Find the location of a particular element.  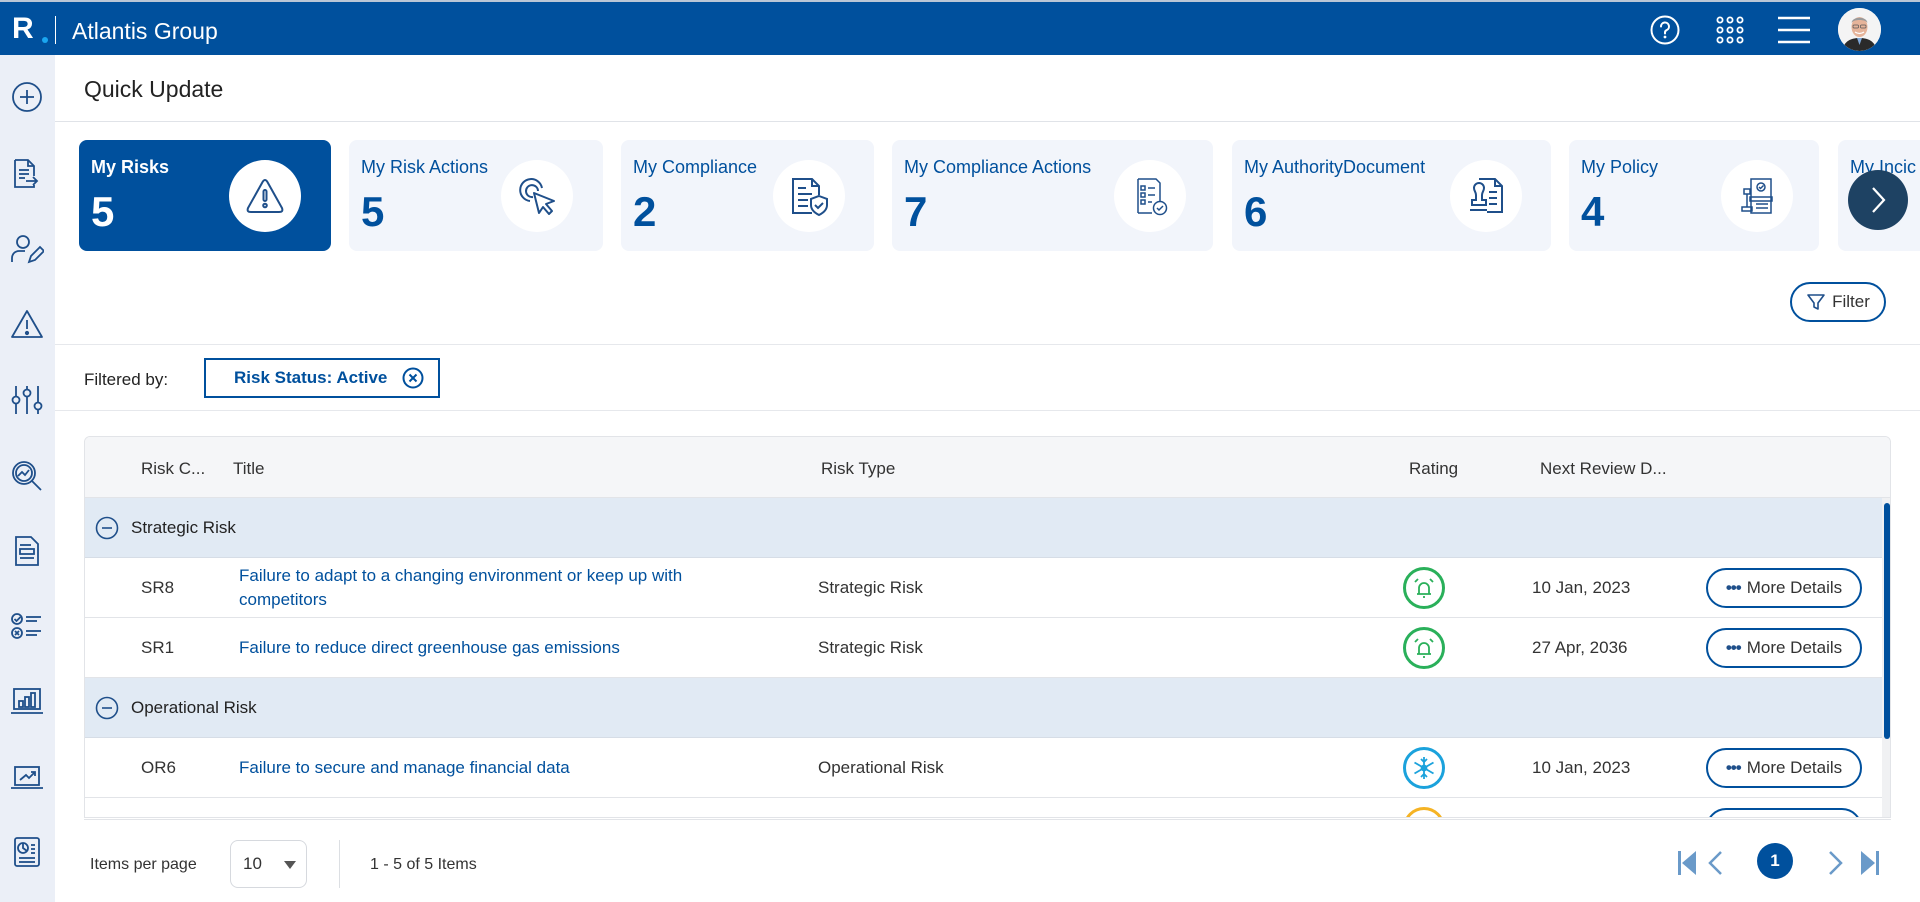

group-label: Strategic Risk is located at coordinates (183, 527).